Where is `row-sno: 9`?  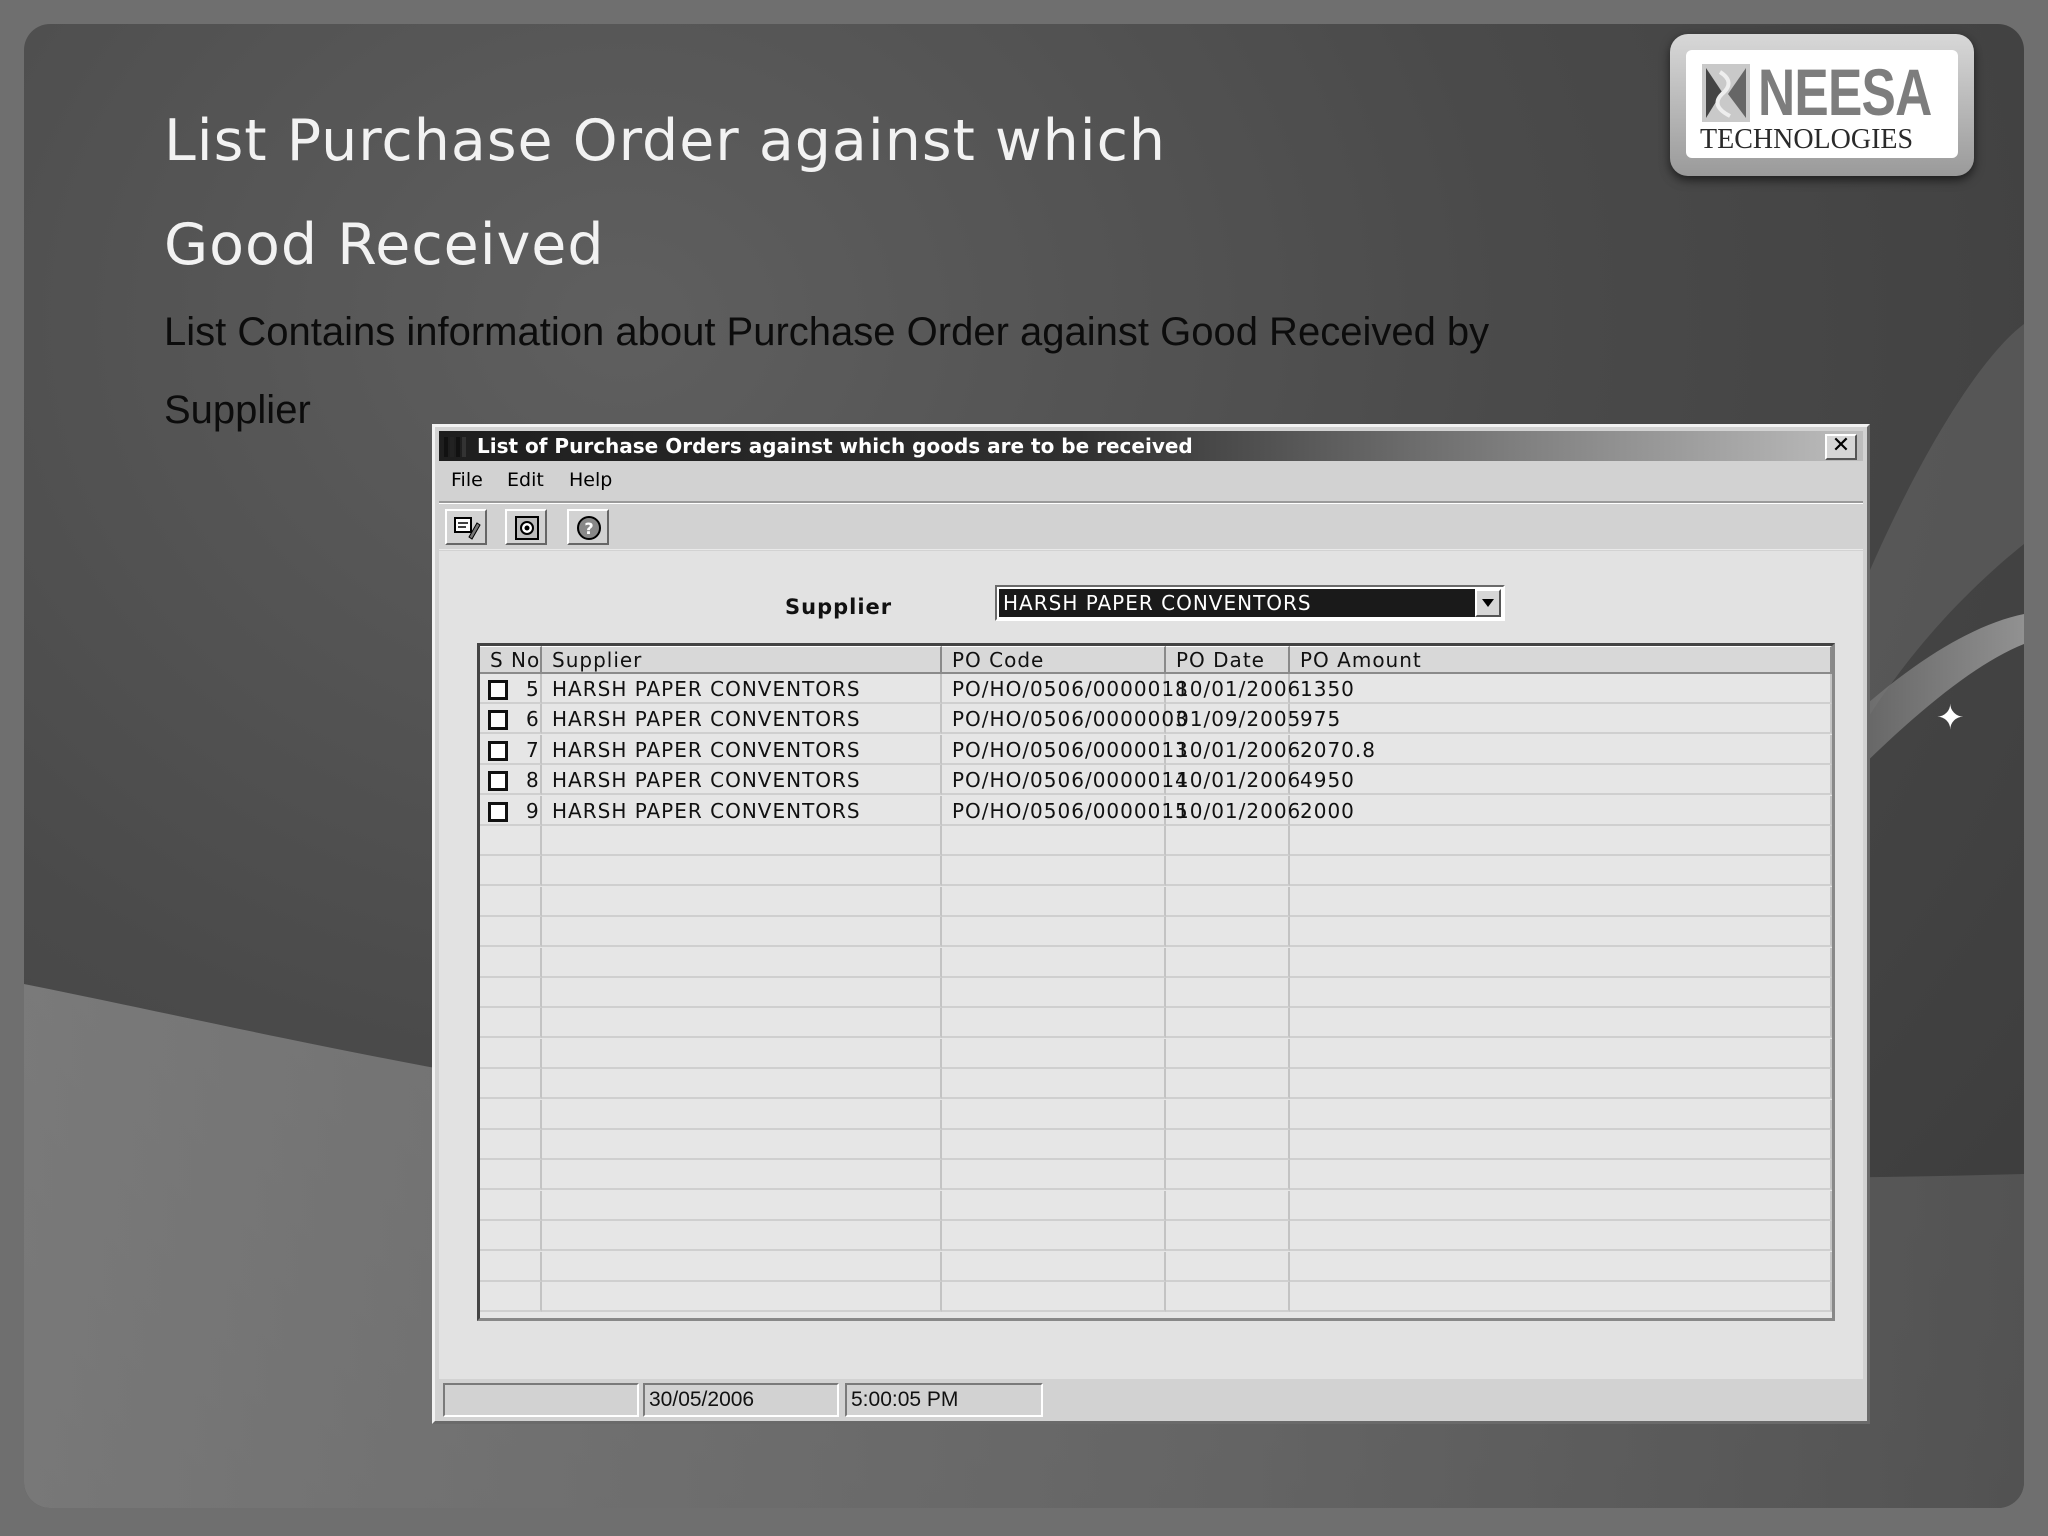
row-sno: 9 is located at coordinates (533, 810).